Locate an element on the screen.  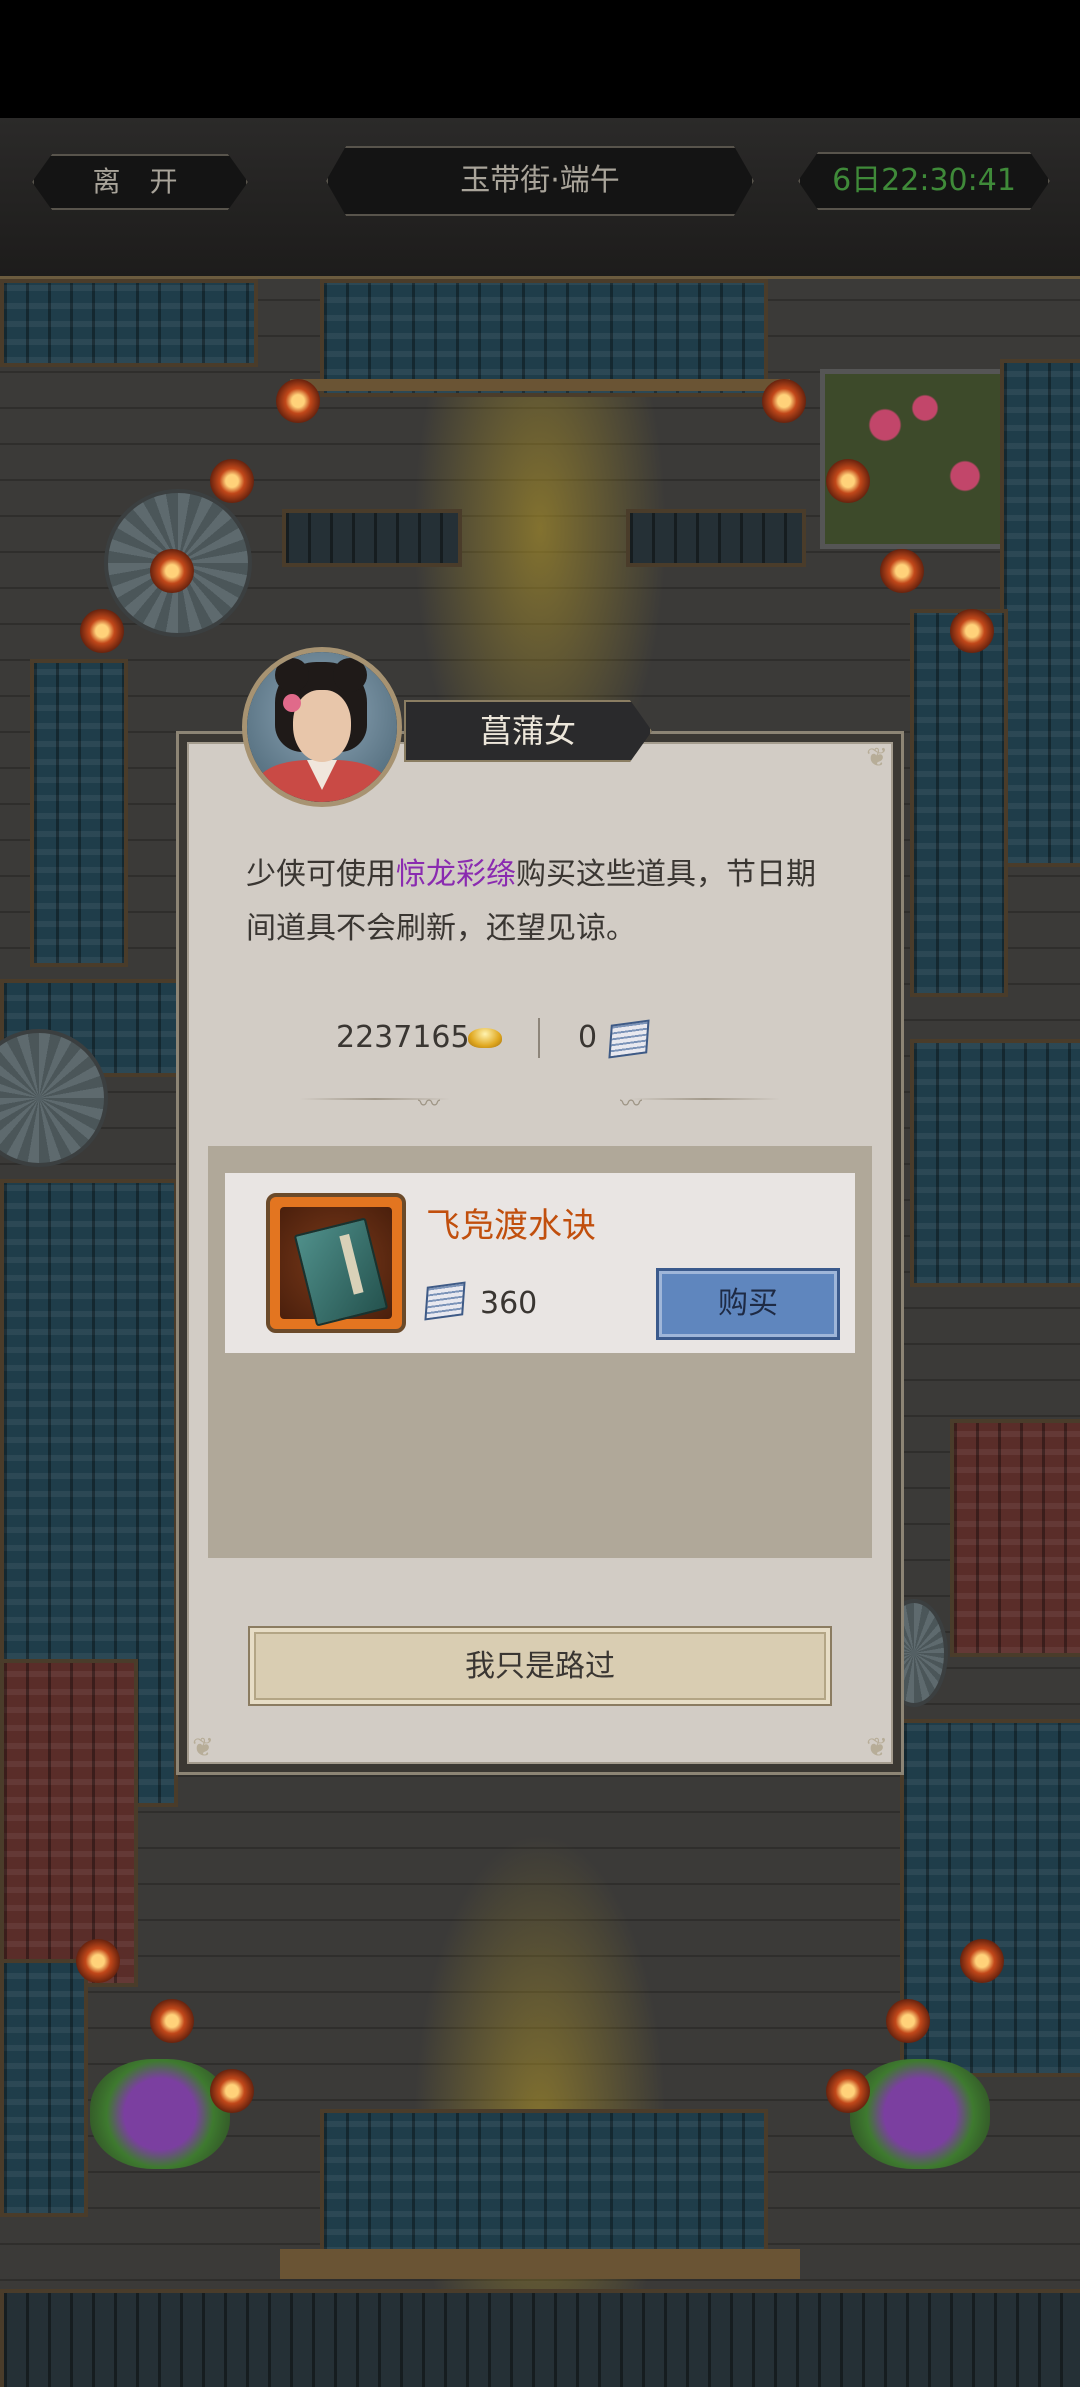
roof-ledge-right is located at coordinates (716, 538).